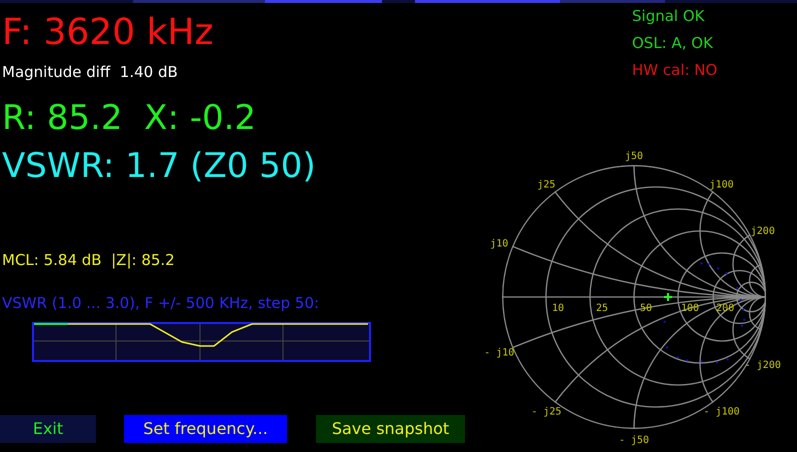 This screenshot has width=797, height=452. Describe the element at coordinates (722, 184) in the screenshot. I see `reactance-label: j100` at that location.